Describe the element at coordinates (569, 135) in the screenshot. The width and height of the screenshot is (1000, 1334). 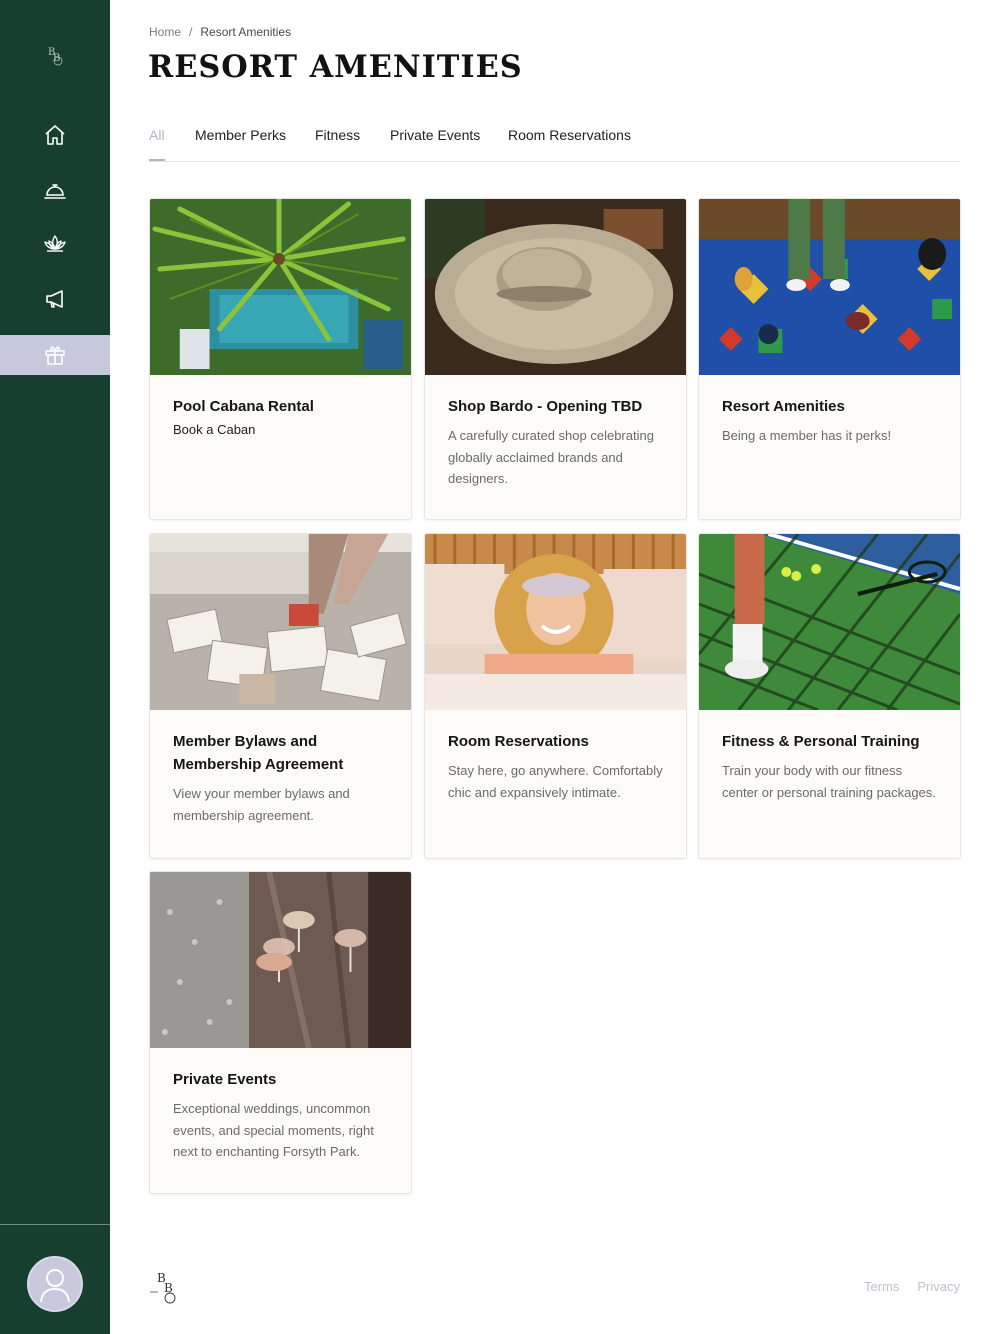
I see `tab-room-reservations: Room Reservations` at that location.